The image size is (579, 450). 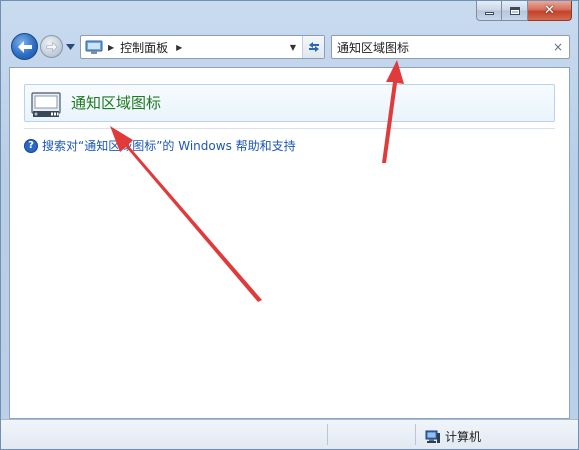 I want to click on close-icon: ✕, so click(x=549, y=10).